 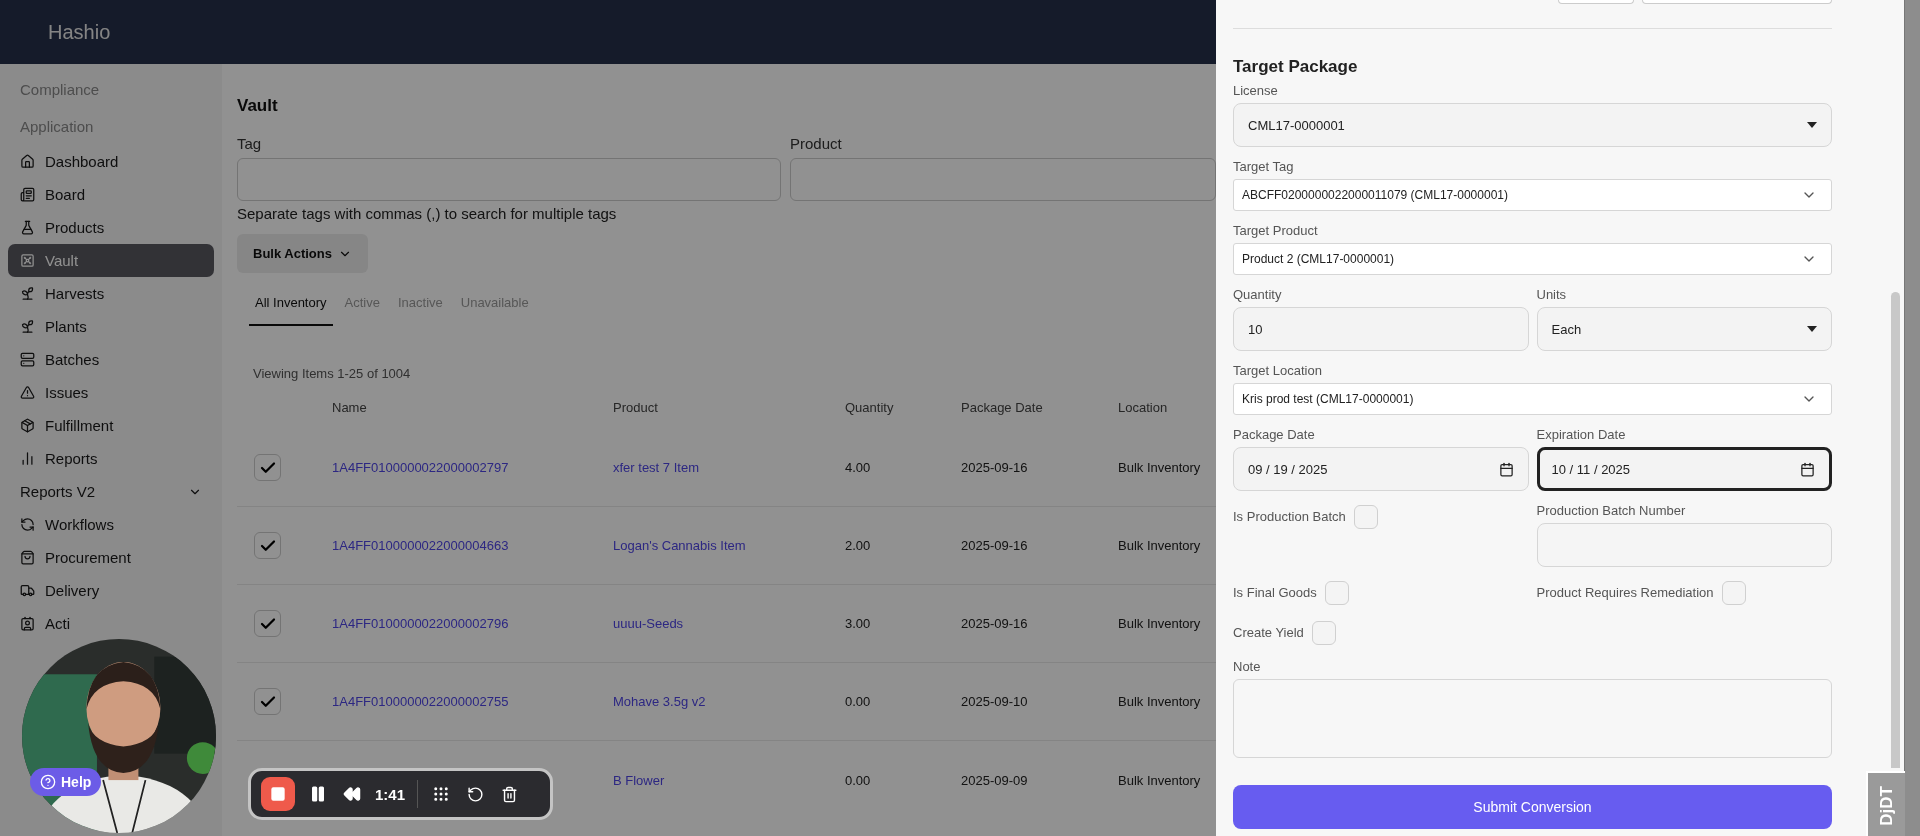 What do you see at coordinates (858, 545) in the screenshot?
I see `table-cell: 2.00` at bounding box center [858, 545].